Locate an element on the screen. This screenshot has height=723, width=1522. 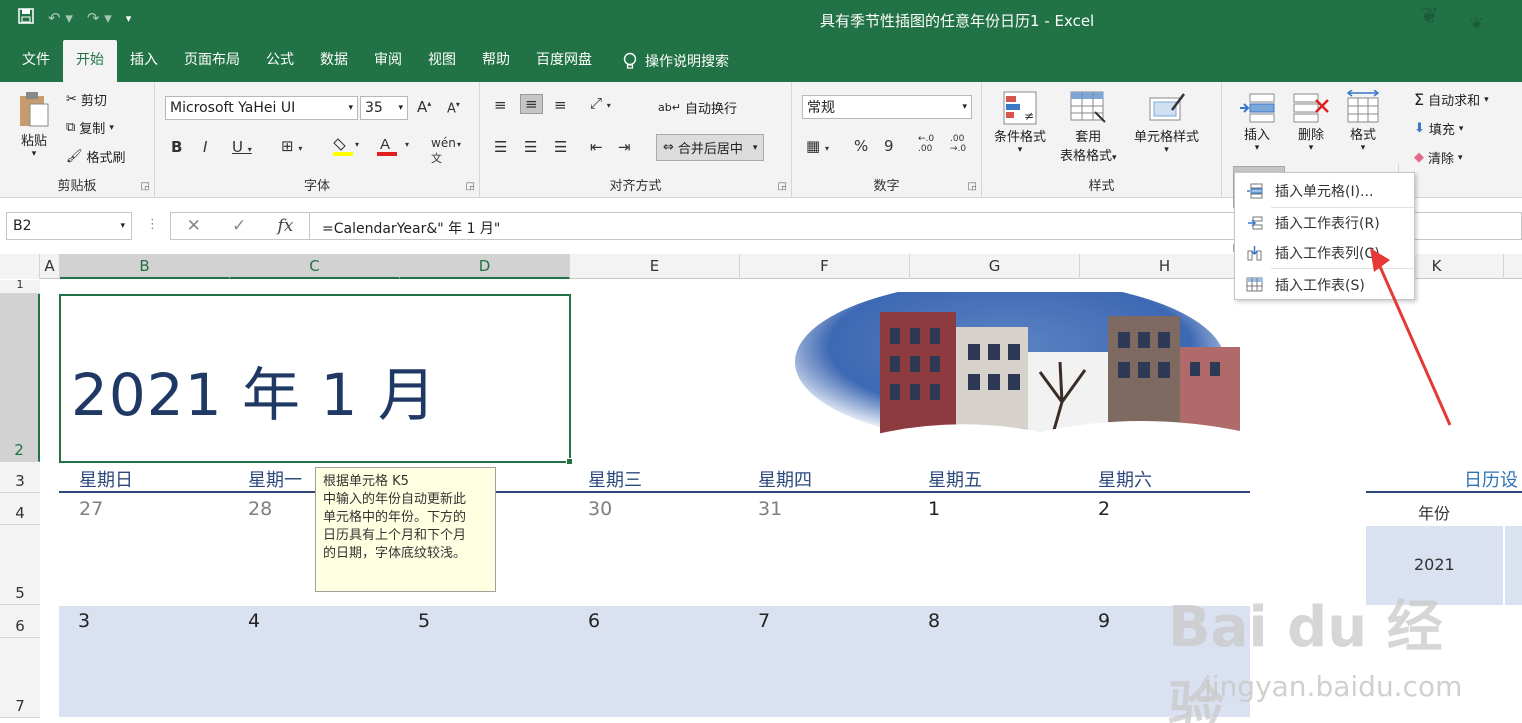
date-cell: 3 is located at coordinates (84, 621).